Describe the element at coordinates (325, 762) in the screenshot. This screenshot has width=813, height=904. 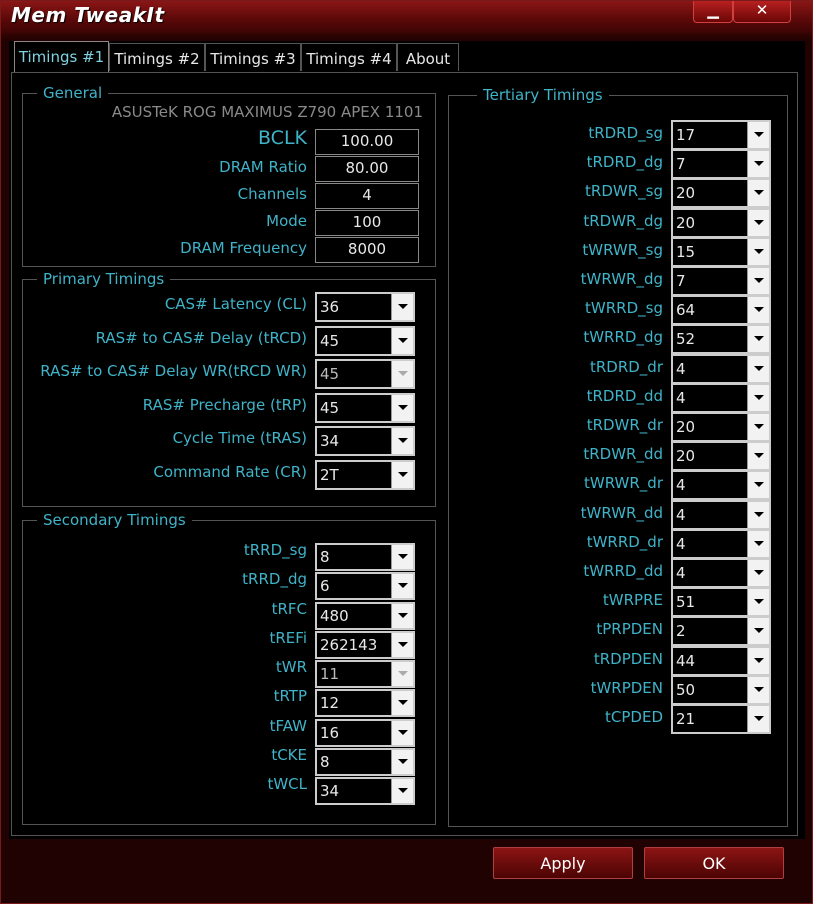
I see `select-value: 8` at that location.